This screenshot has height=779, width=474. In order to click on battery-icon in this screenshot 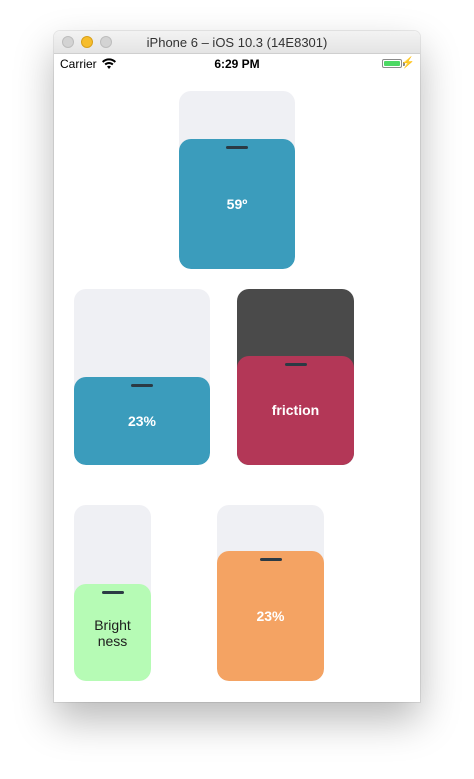, I will do `click(392, 63)`.